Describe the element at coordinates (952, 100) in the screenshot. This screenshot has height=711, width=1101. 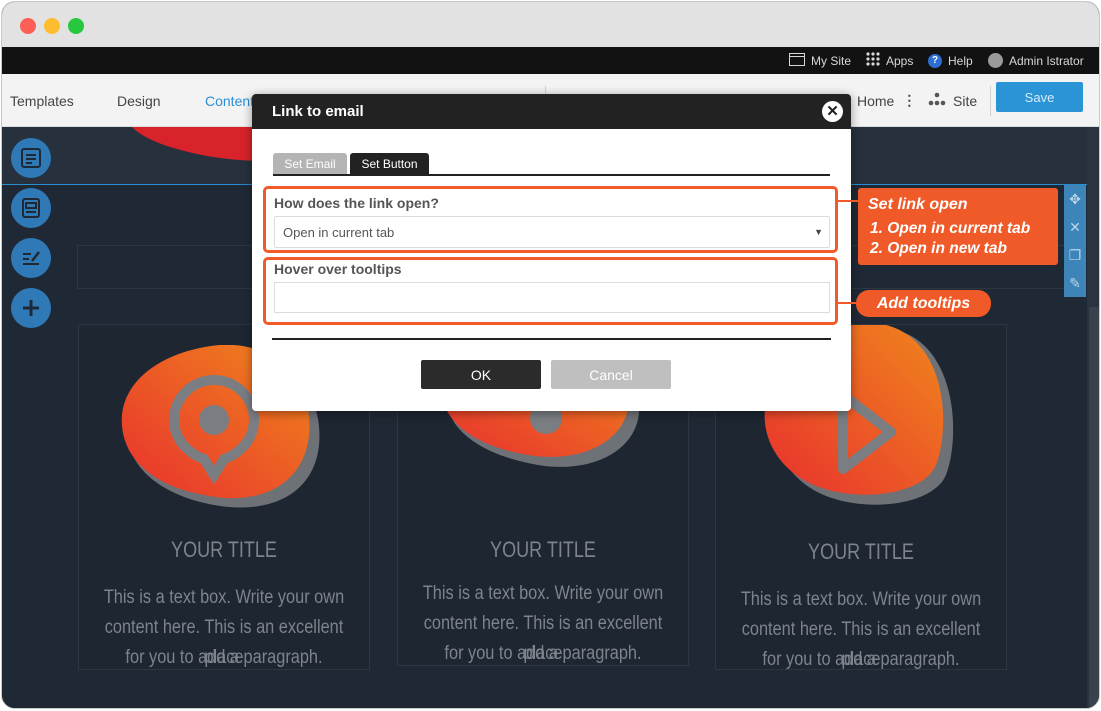
I see `site-menu: Site` at that location.